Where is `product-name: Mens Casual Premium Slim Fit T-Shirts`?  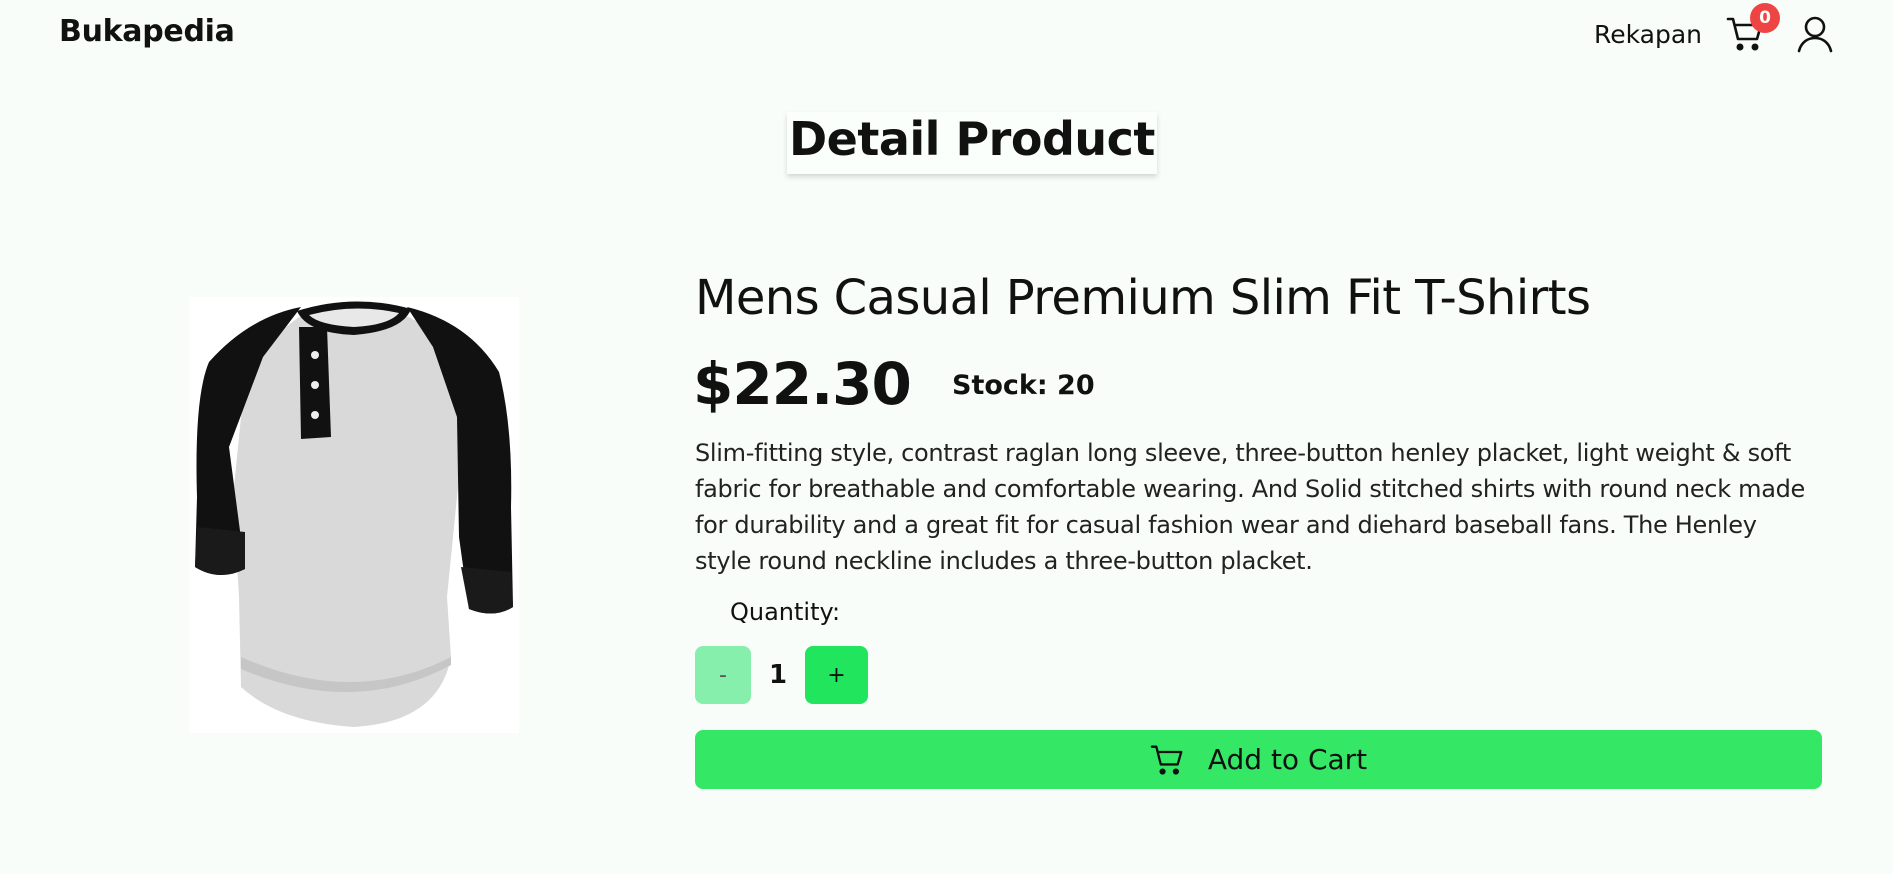
product-name: Mens Casual Premium Slim Fit T-Shirts is located at coordinates (1143, 298).